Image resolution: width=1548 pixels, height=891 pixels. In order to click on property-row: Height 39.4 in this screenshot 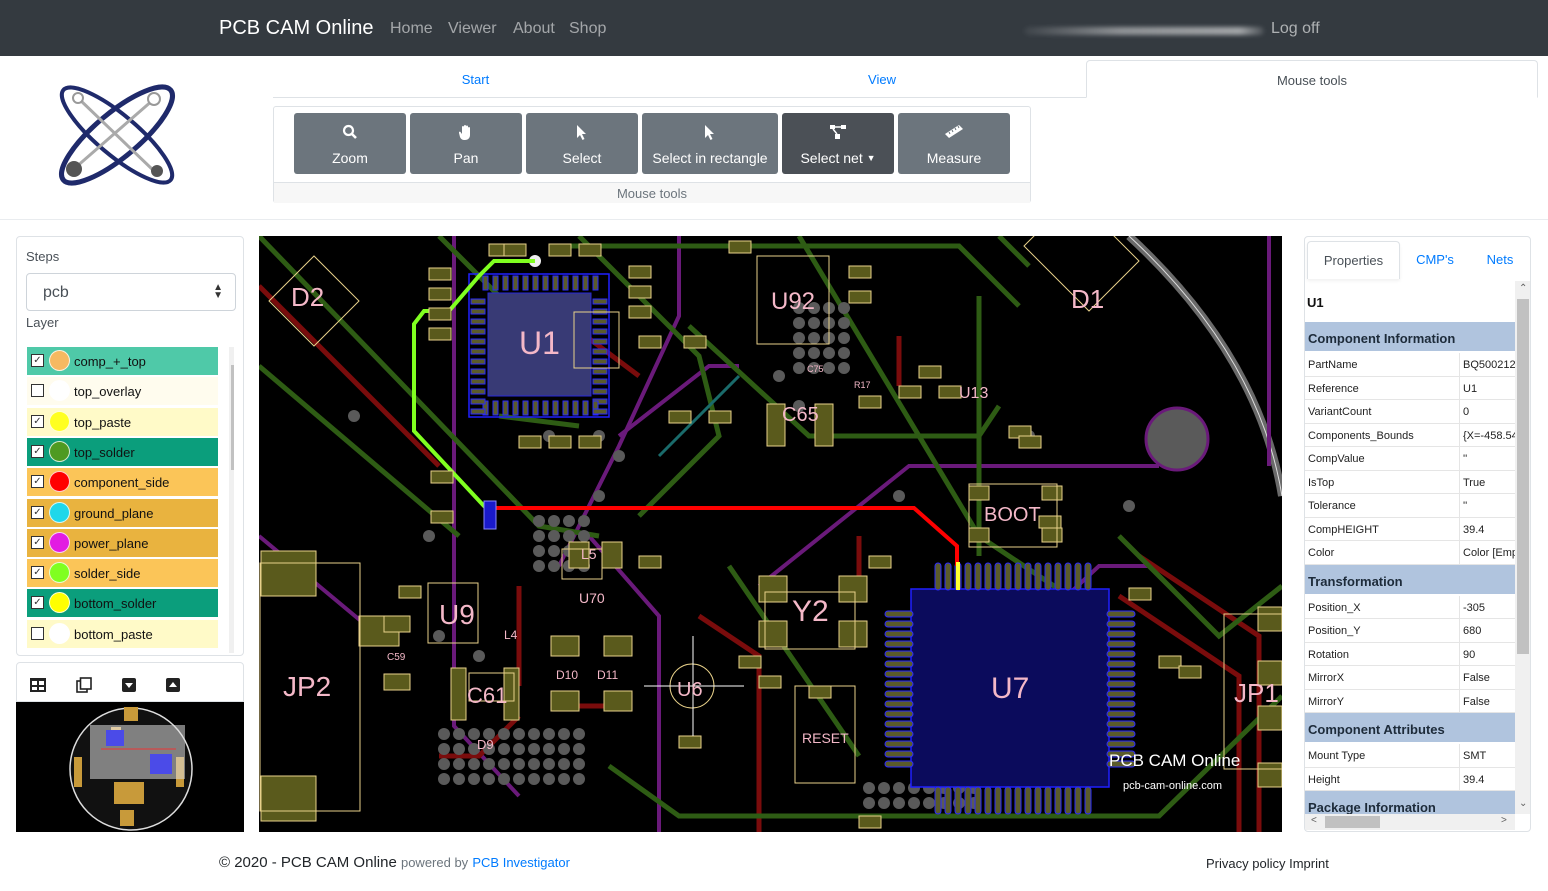, I will do `click(1410, 779)`.